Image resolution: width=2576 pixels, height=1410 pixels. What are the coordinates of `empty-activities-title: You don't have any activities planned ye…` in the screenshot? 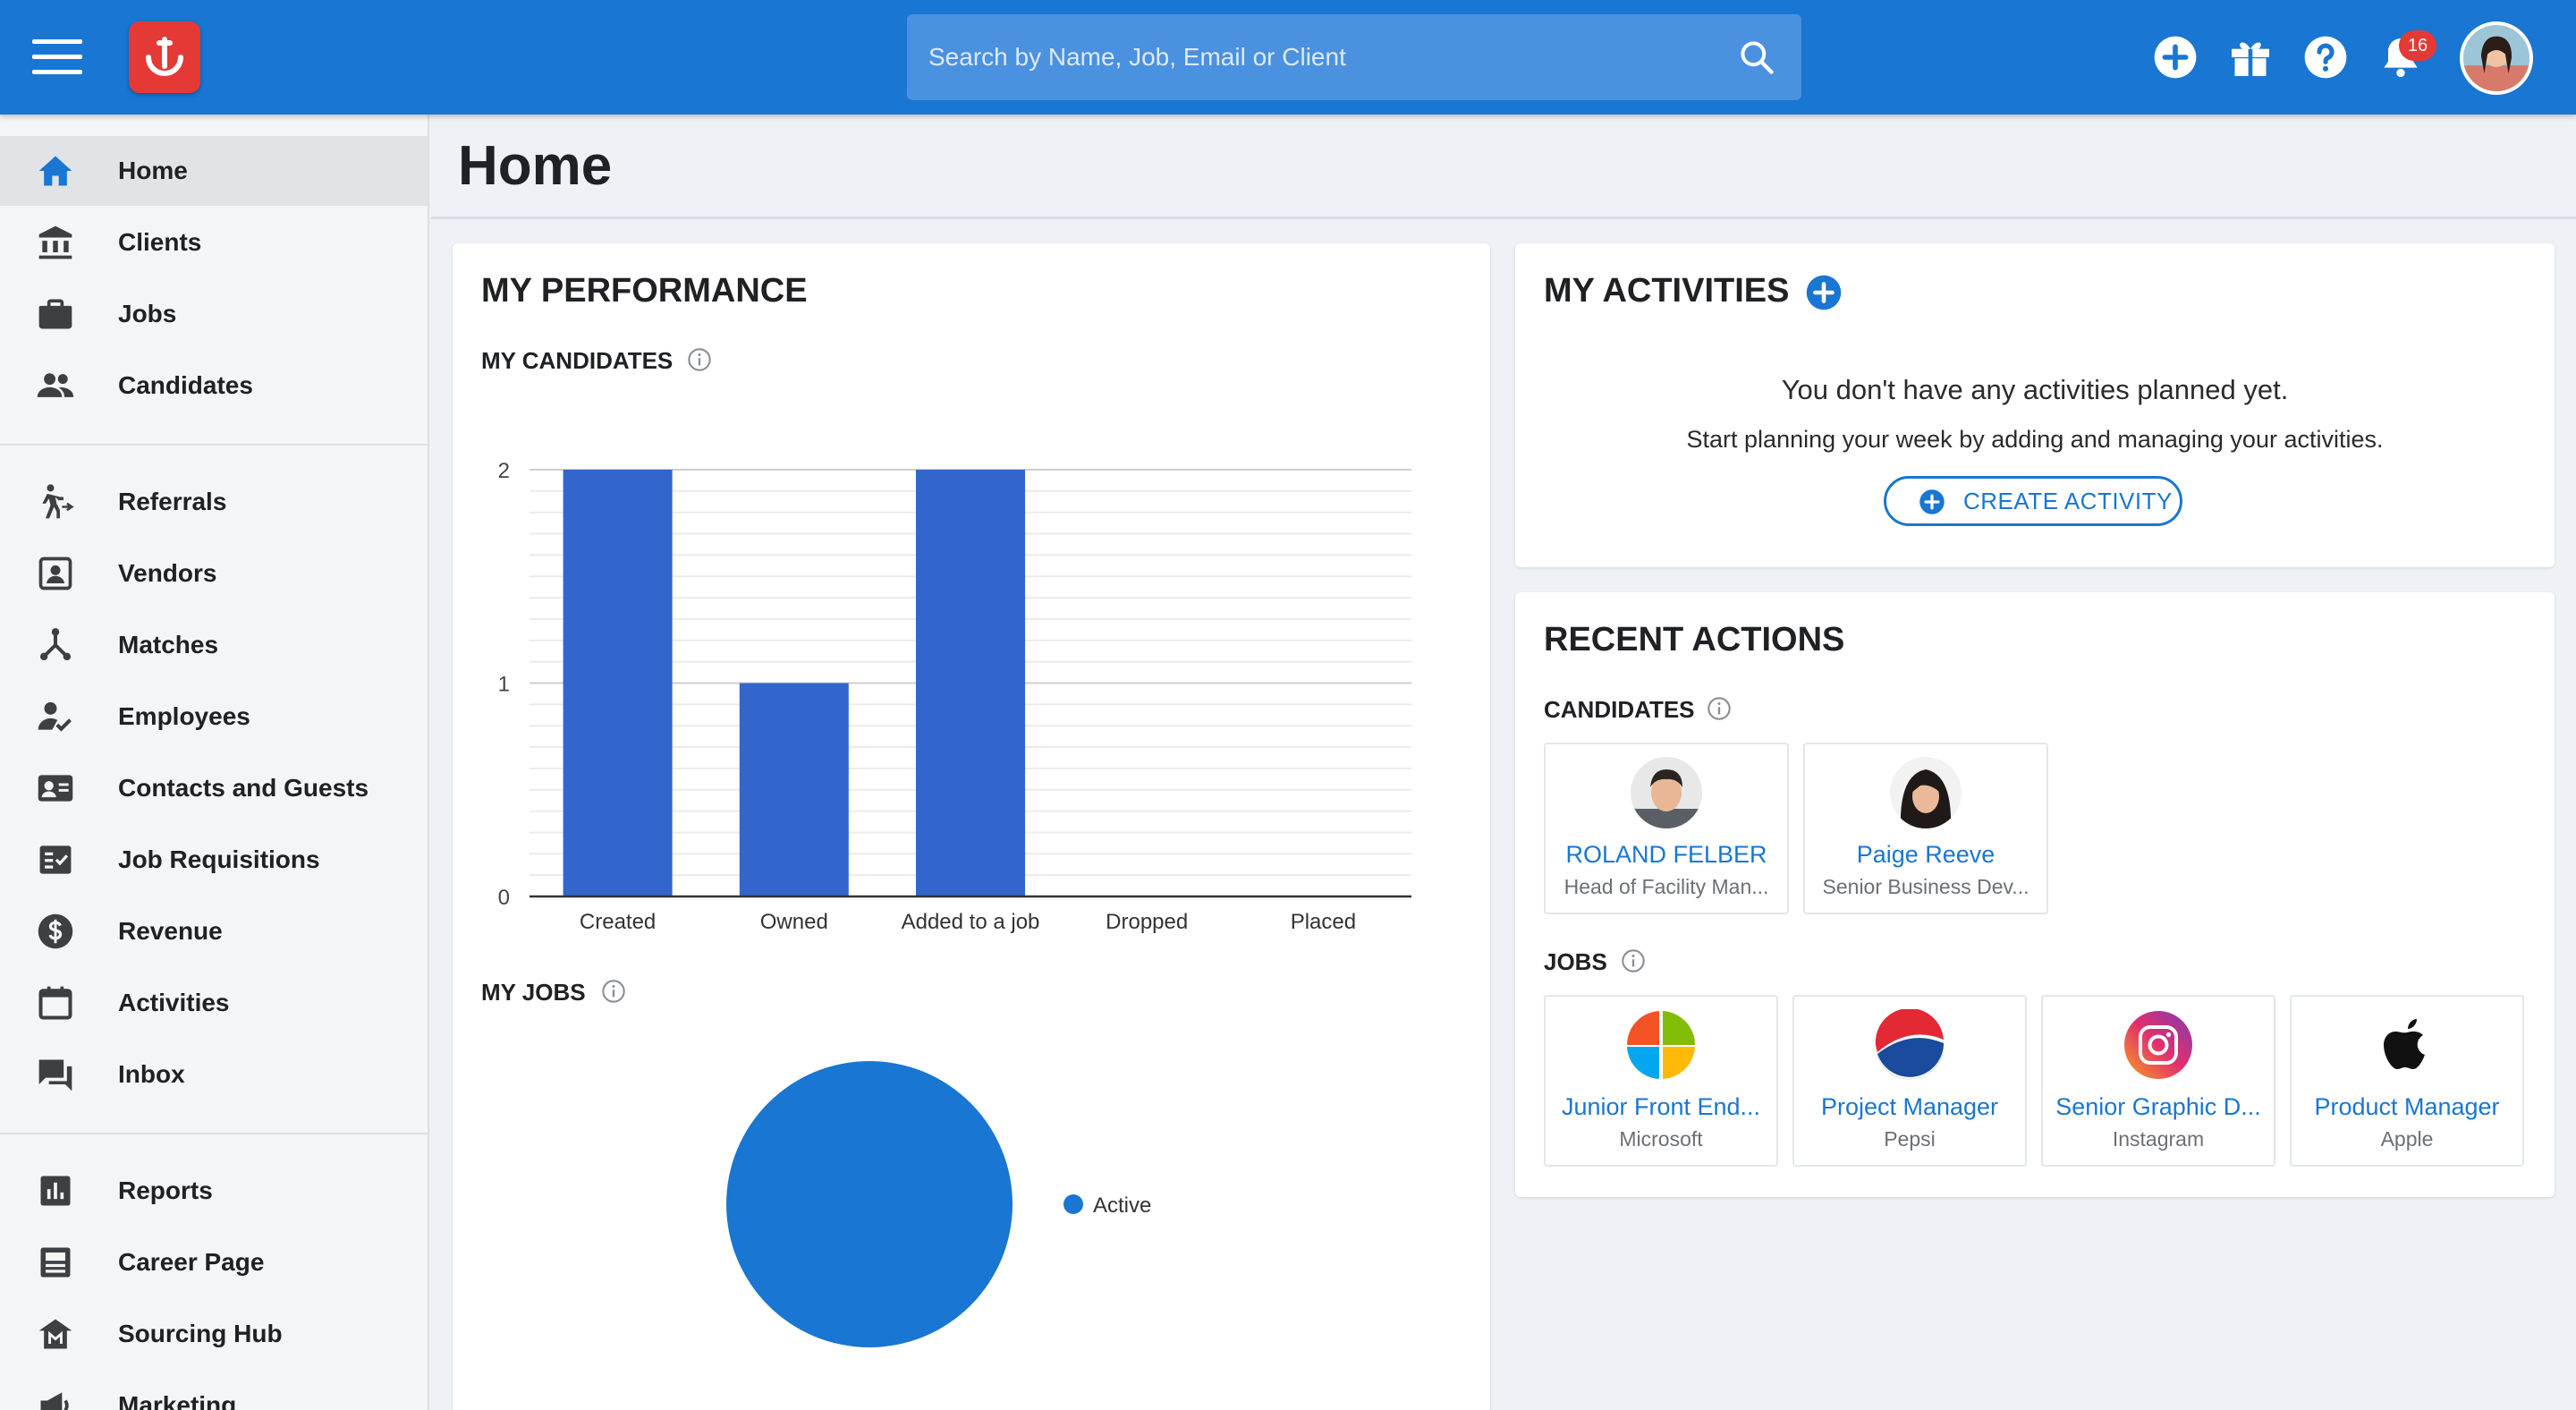 It's located at (2035, 390).